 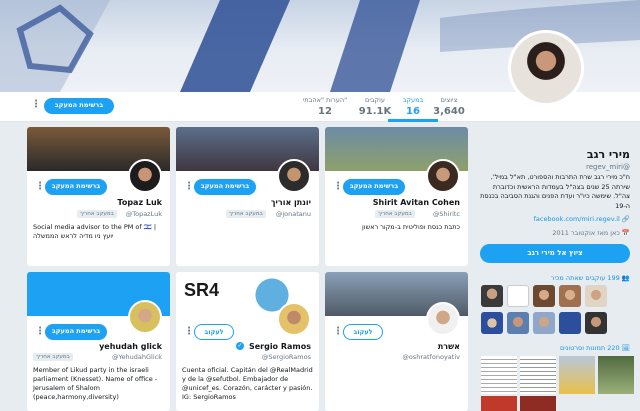 What do you see at coordinates (291, 202) in the screenshot?
I see `card-name: יונתן אוריך` at bounding box center [291, 202].